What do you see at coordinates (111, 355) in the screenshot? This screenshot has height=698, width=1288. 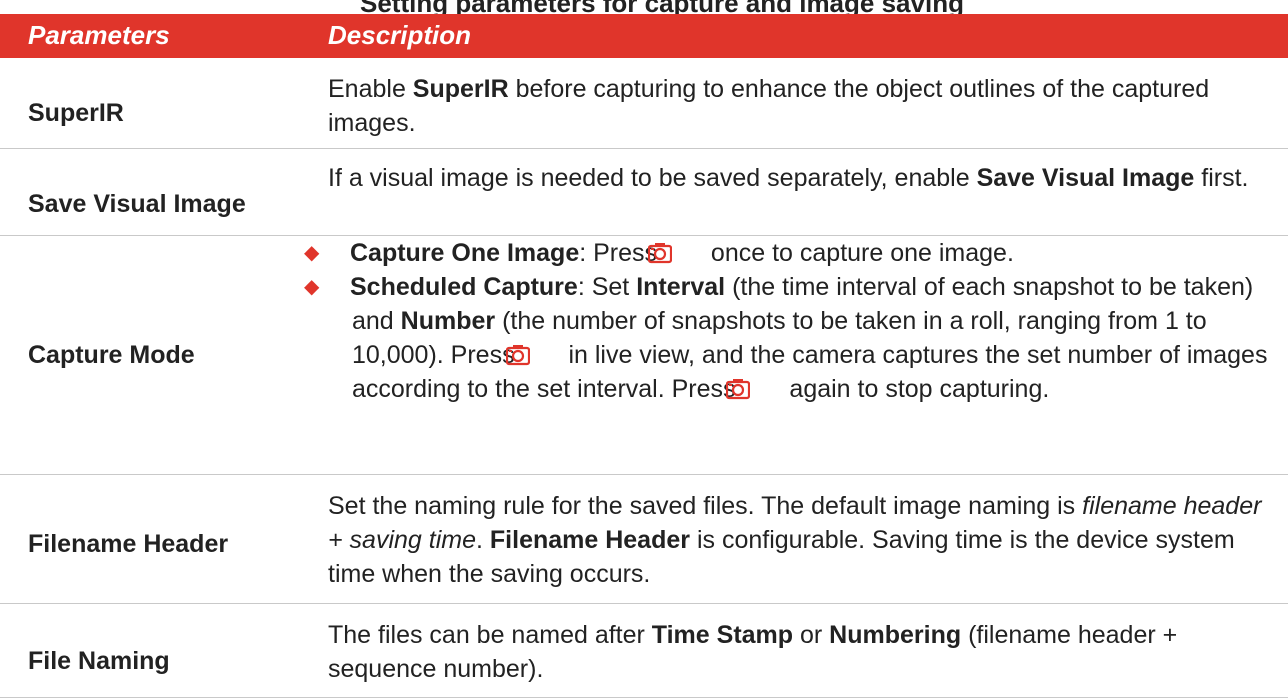 I see `param-capture-mode: Capture Mode` at bounding box center [111, 355].